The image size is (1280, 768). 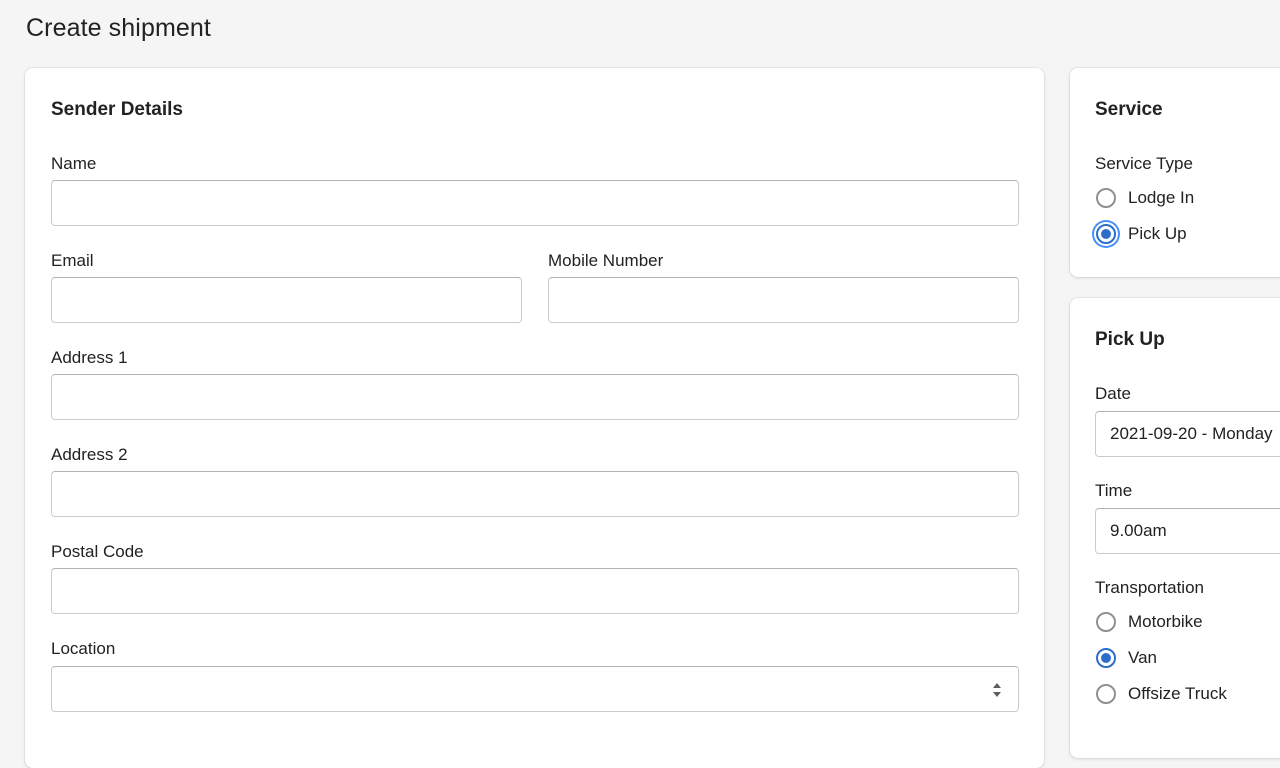 What do you see at coordinates (118, 28) in the screenshot?
I see `page-title: Create shipment` at bounding box center [118, 28].